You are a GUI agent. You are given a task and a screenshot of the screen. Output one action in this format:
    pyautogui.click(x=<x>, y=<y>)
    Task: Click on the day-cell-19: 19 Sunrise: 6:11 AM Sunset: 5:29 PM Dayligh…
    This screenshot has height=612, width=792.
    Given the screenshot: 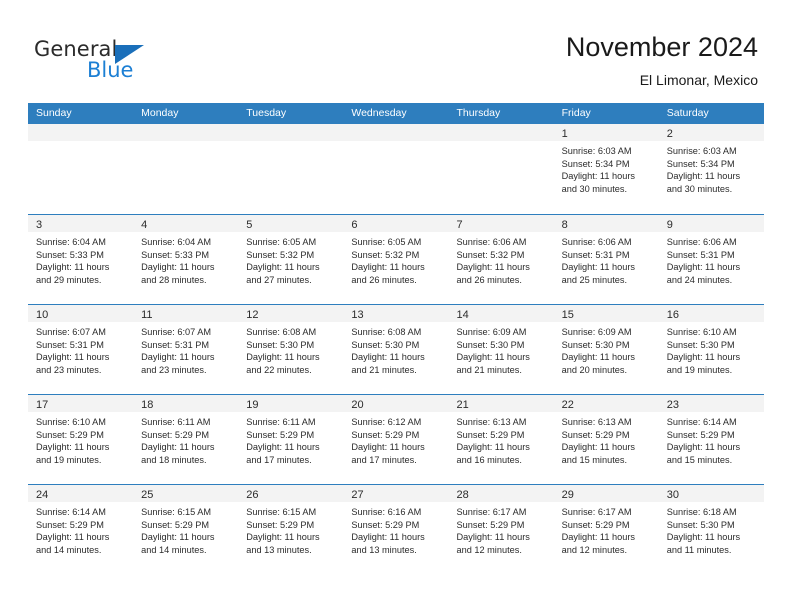 What is the action you would take?
    pyautogui.click(x=291, y=439)
    